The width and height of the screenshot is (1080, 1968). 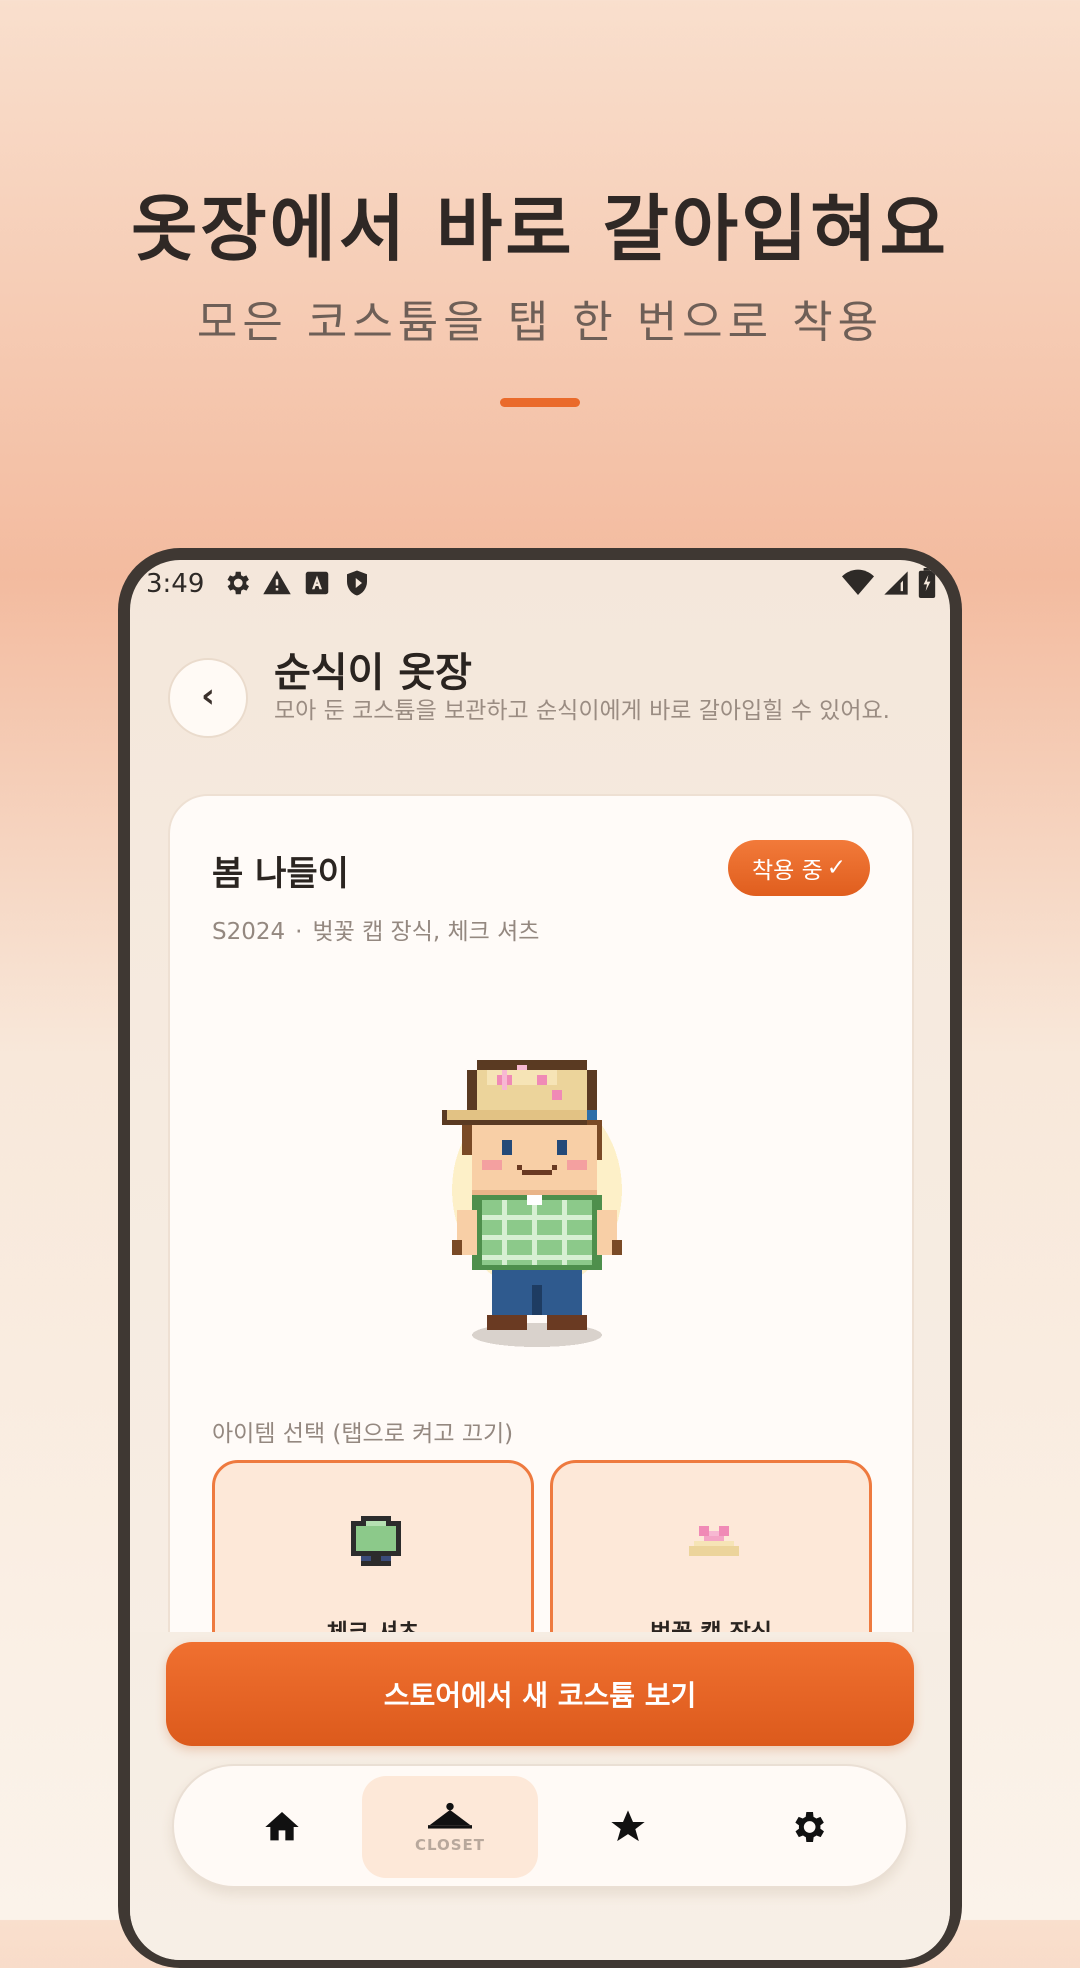 I want to click on hero-subtitle: 모은 코스튬을 탭 한 번으로 착용, so click(x=540, y=322).